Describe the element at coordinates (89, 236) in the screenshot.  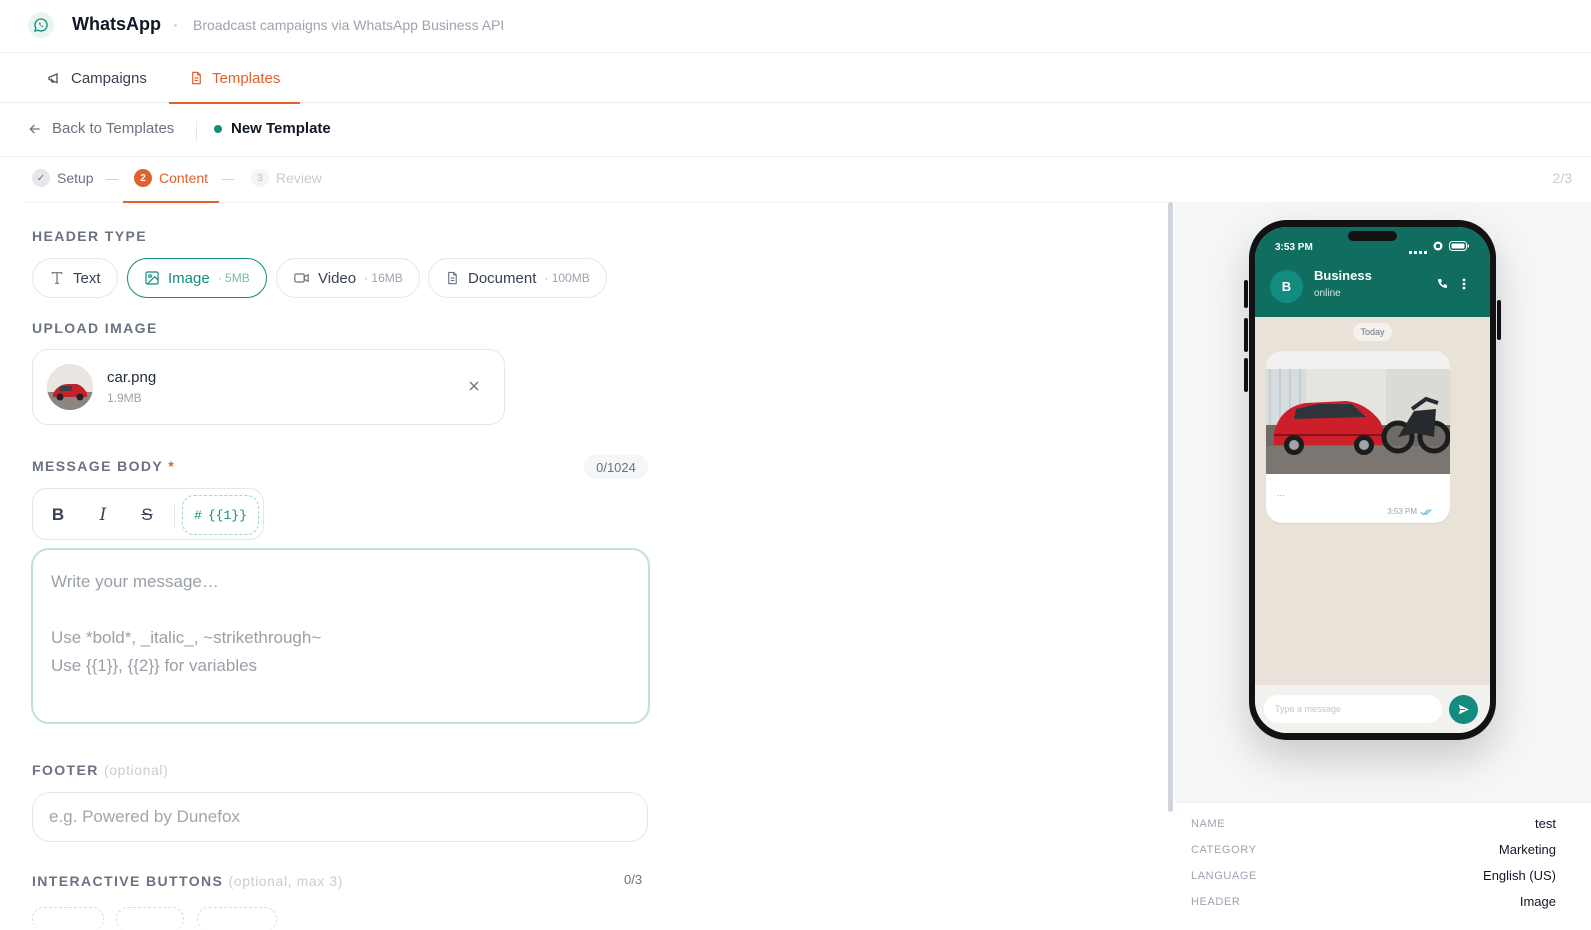
I see `header-type-label: HEADER TYPE` at that location.